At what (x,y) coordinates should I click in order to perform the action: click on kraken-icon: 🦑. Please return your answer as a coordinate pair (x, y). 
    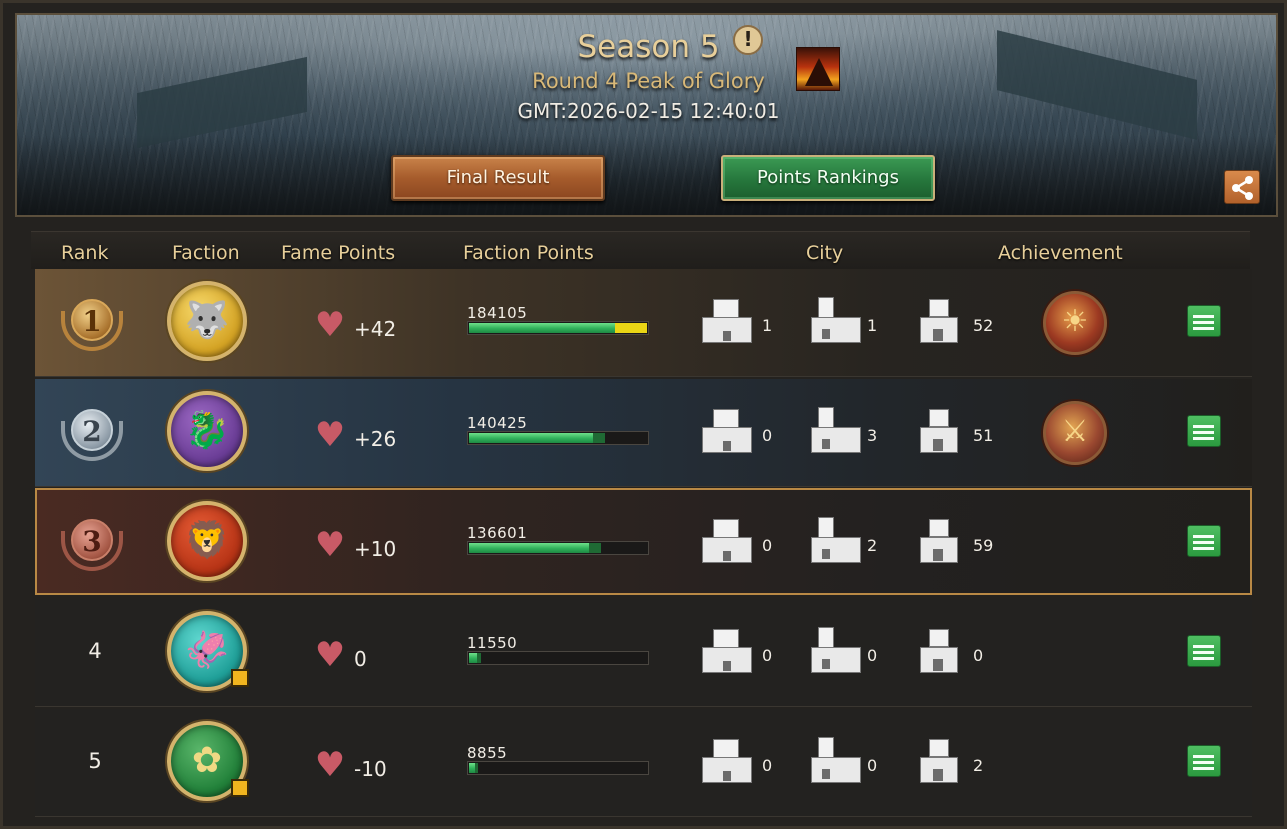
    Looking at the image, I should click on (207, 650).